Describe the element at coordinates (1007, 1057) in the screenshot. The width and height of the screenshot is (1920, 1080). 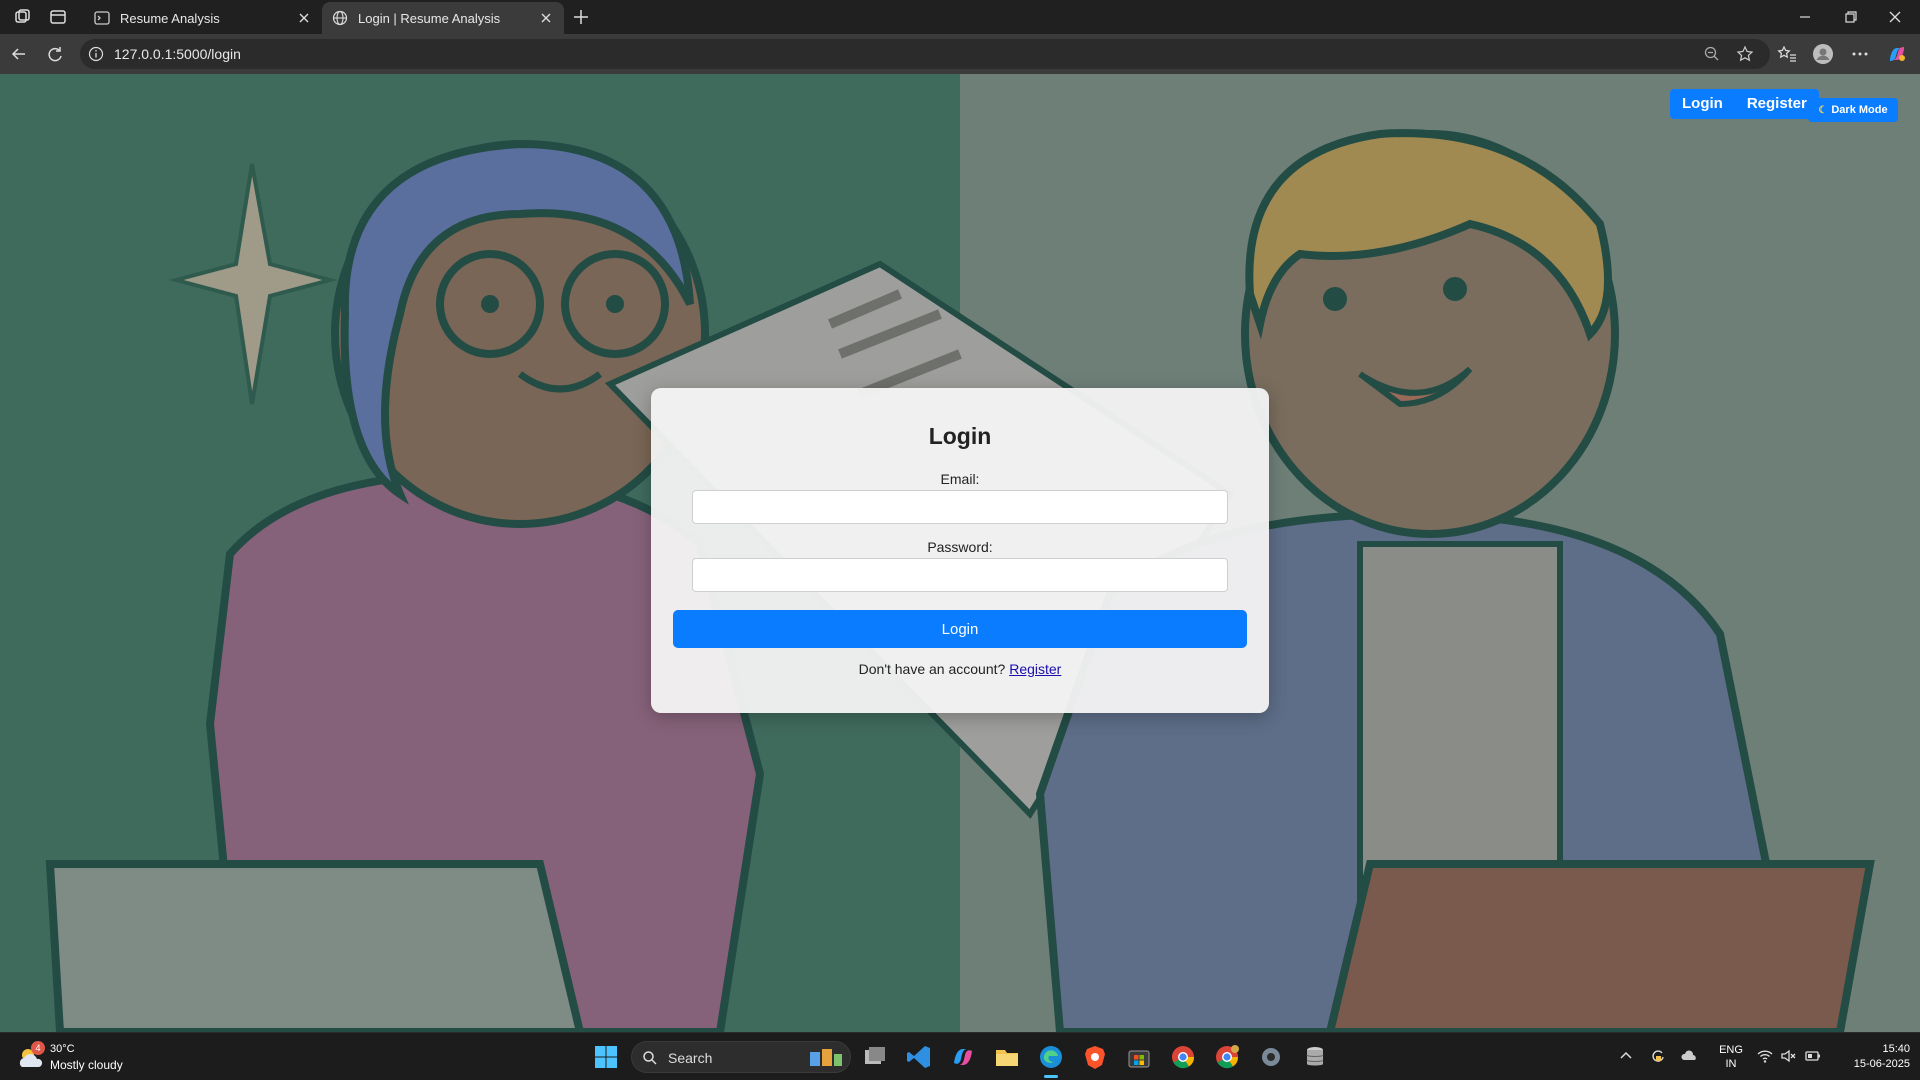
I see `file-explorer-icon` at that location.